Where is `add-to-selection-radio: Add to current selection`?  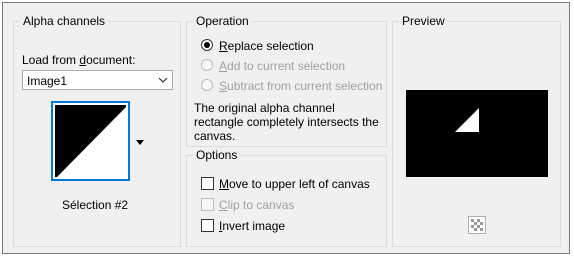 add-to-selection-radio: Add to current selection is located at coordinates (291, 66).